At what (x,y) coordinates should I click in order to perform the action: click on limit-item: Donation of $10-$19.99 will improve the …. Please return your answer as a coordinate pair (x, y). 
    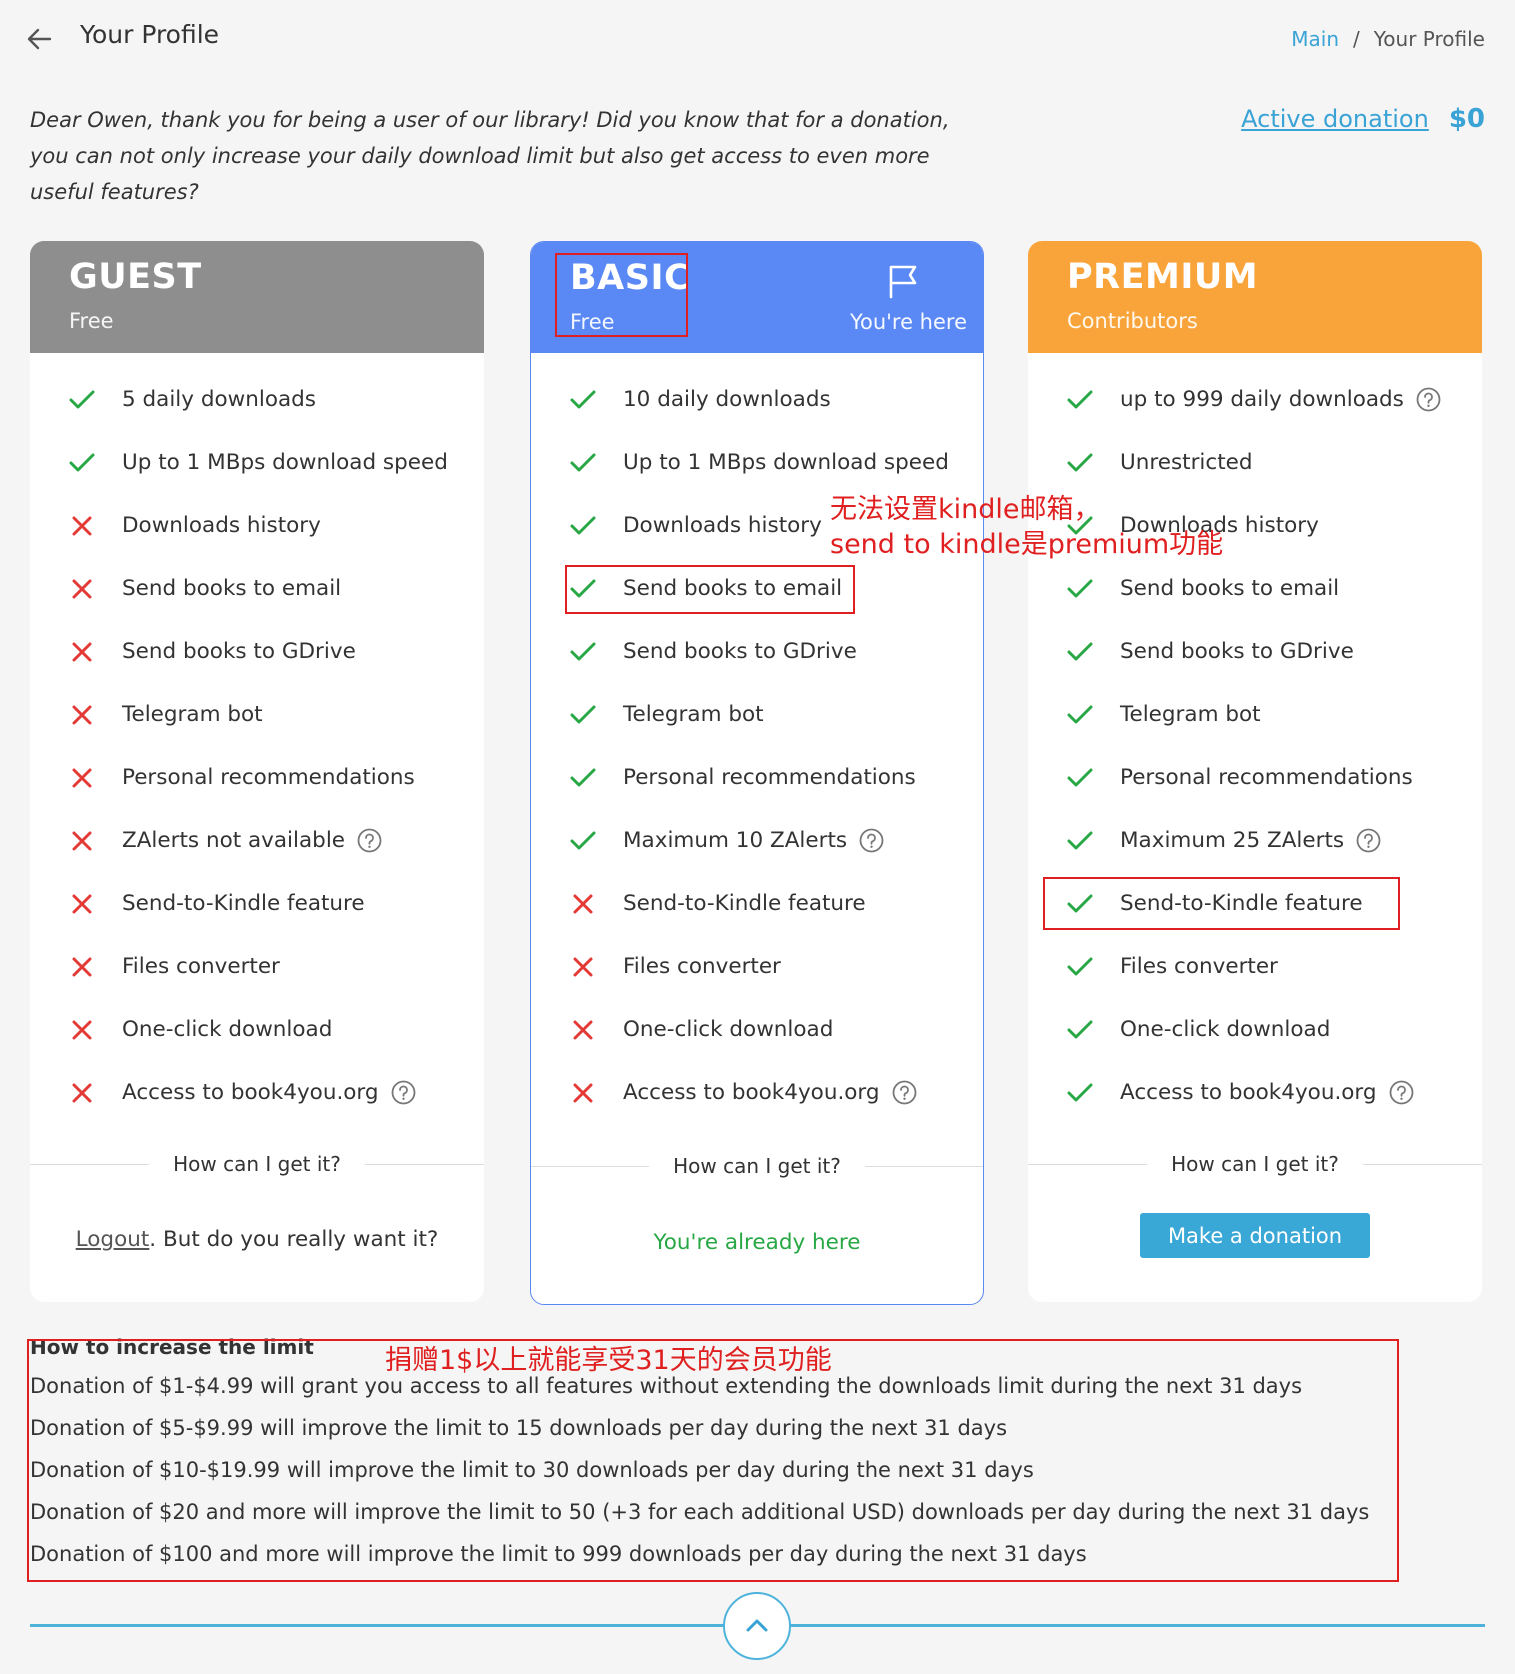
    Looking at the image, I should click on (532, 1470).